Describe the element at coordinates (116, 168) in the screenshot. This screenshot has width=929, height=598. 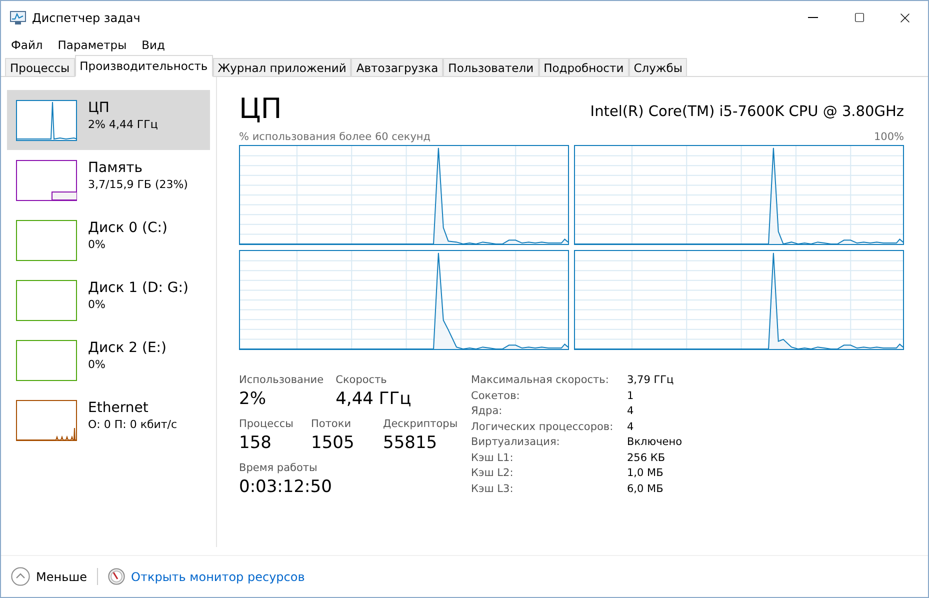
I see `resource-name: Память` at that location.